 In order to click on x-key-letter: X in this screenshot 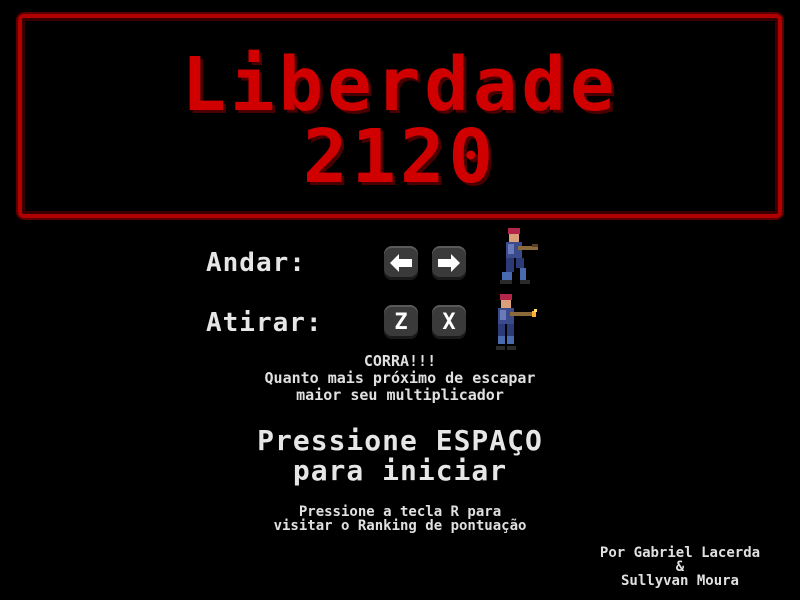, I will do `click(449, 322)`.